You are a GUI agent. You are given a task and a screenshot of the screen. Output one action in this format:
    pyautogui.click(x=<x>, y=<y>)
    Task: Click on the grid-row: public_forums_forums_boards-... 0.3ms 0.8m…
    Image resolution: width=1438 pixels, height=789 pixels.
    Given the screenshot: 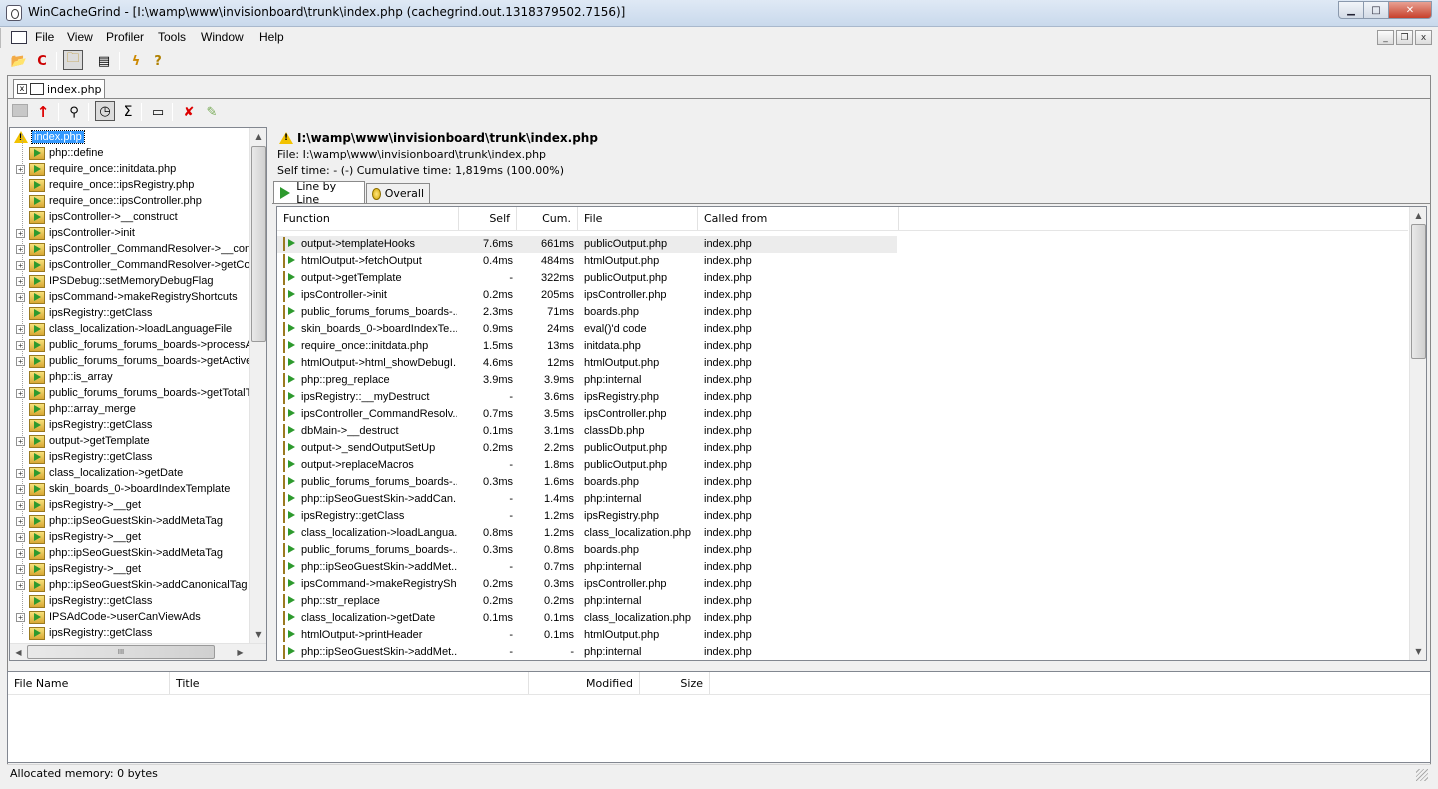 What is the action you would take?
    pyautogui.click(x=587, y=550)
    